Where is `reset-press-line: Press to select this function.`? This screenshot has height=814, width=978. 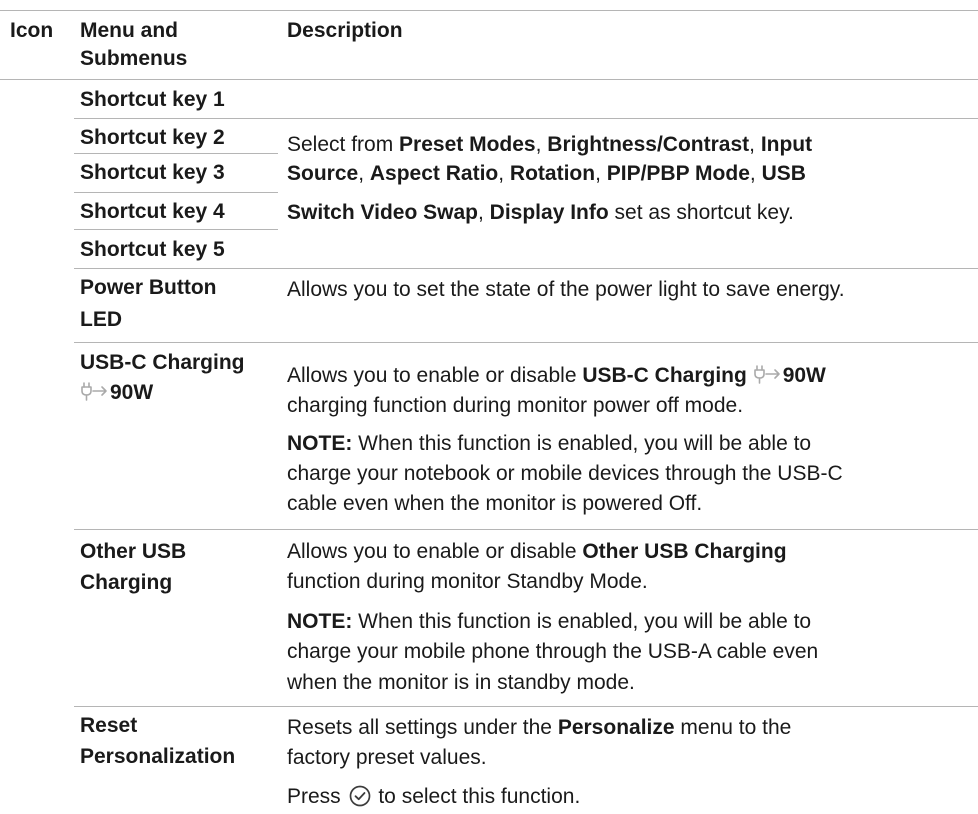
reset-press-line: Press to select this function. is located at coordinates (433, 798).